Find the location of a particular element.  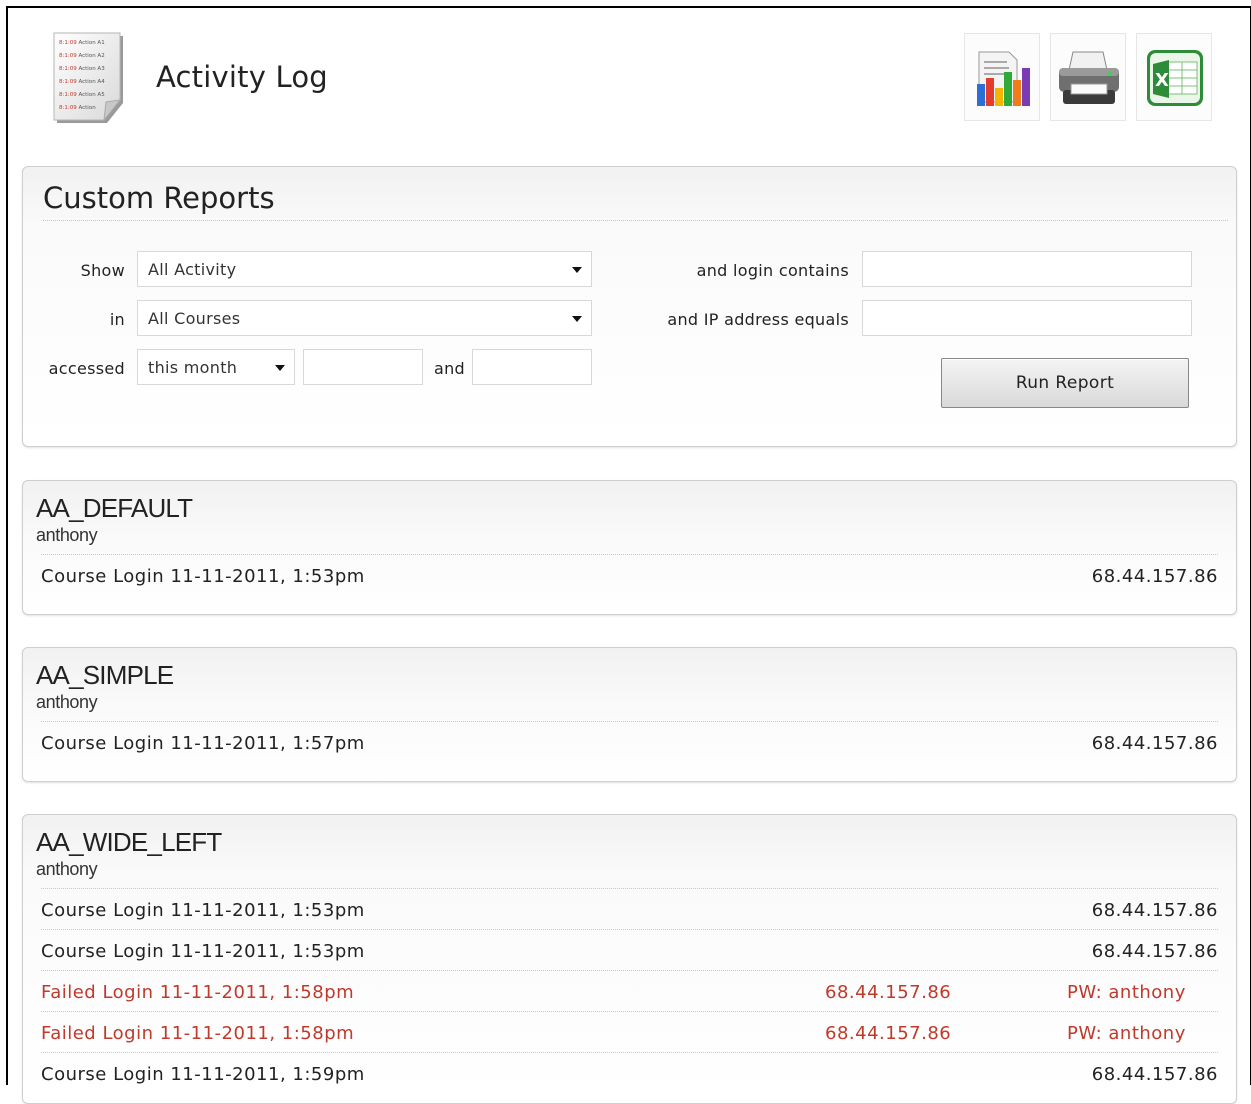

svg-text: 8:1:09 Action A5 is located at coordinates (82, 95).